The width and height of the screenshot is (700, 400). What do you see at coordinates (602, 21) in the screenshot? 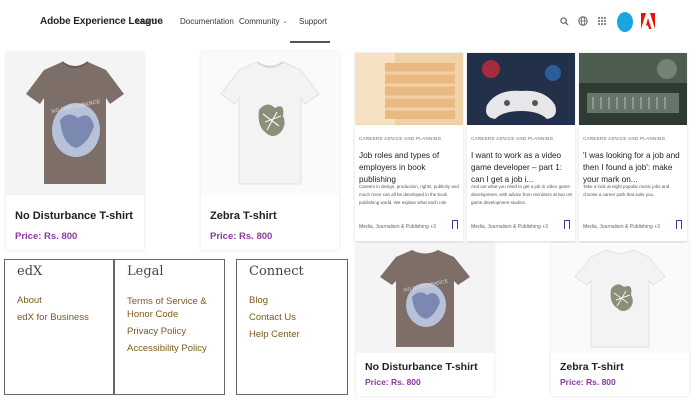
I see `apps-grid-icon` at bounding box center [602, 21].